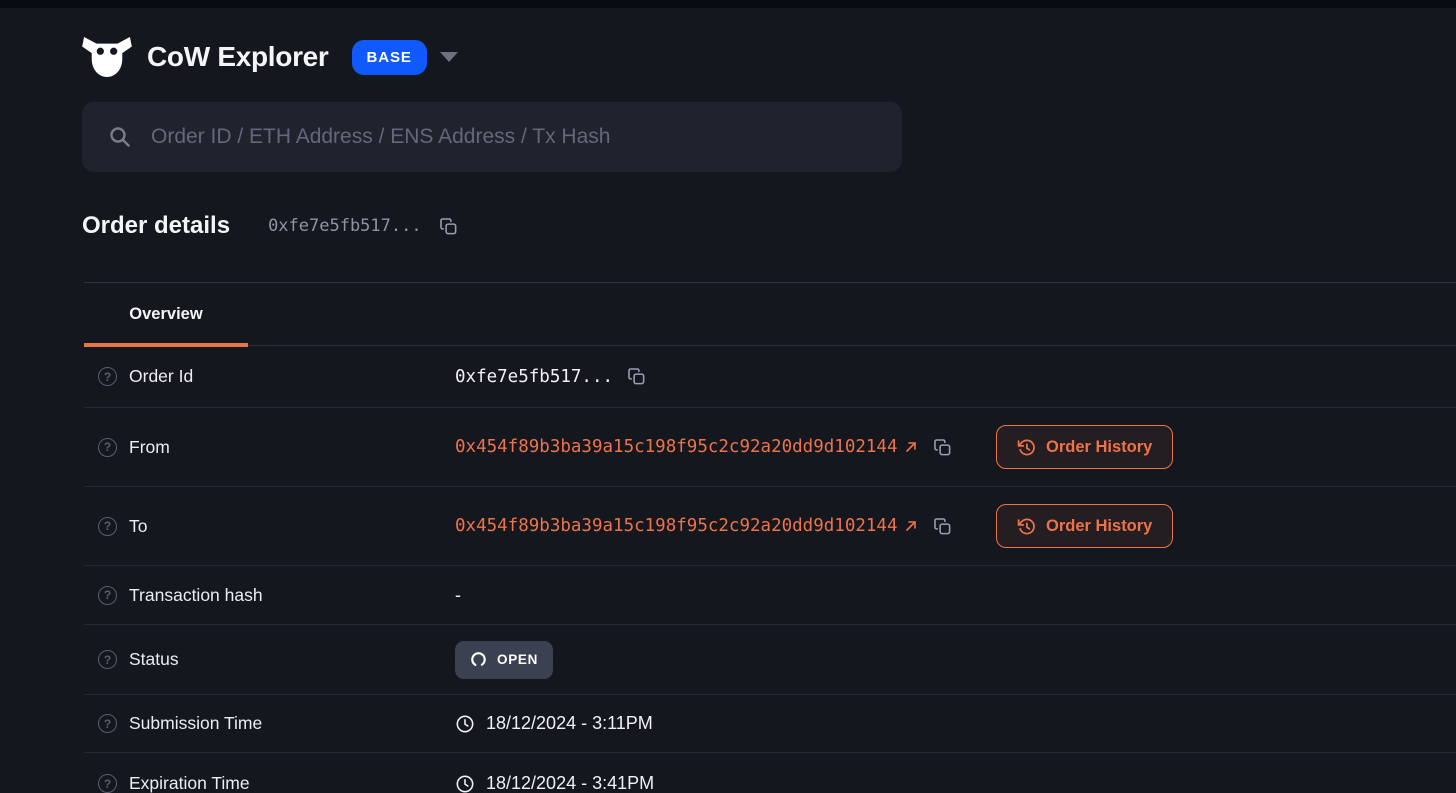 The image size is (1456, 793). I want to click on row-label: Transaction hash, so click(196, 594).